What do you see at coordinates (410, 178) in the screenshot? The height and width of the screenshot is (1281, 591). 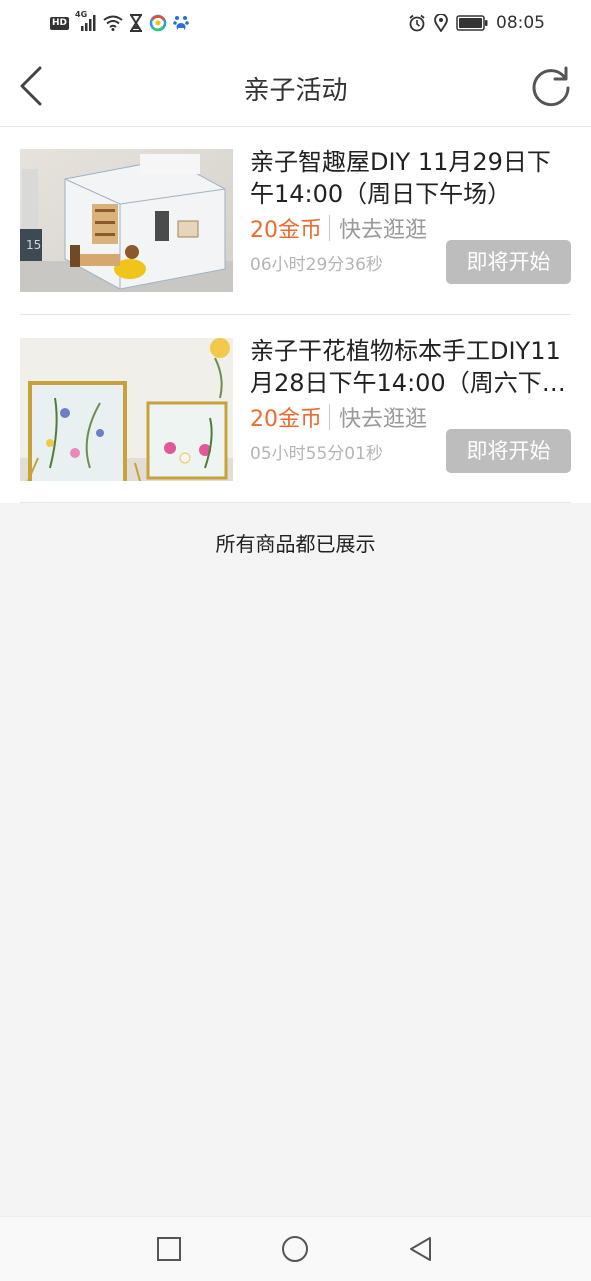 I see `item-title: 亲子智趣屋DIY 11月29日下午14:00（周日下午场）` at bounding box center [410, 178].